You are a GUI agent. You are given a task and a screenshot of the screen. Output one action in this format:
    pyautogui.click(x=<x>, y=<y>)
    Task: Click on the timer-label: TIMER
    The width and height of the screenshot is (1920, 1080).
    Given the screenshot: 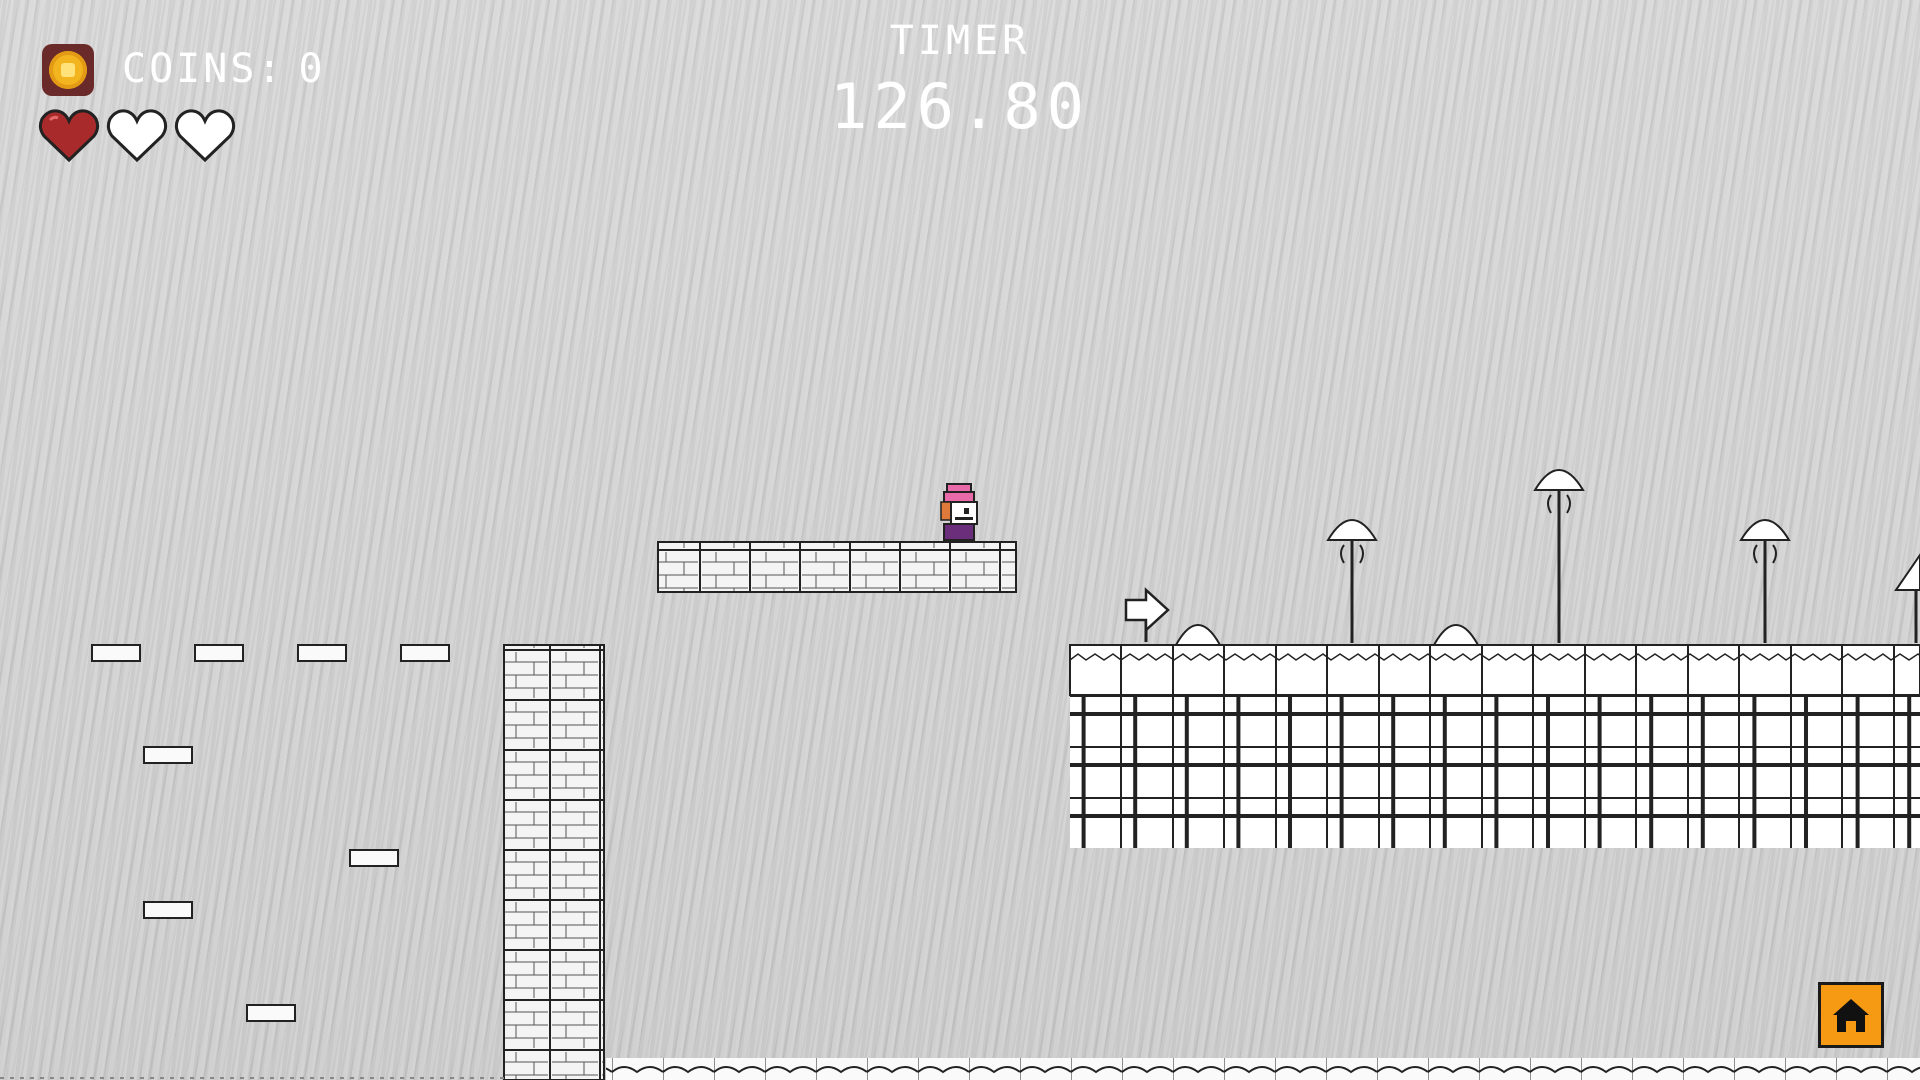 What is the action you would take?
    pyautogui.click(x=960, y=41)
    